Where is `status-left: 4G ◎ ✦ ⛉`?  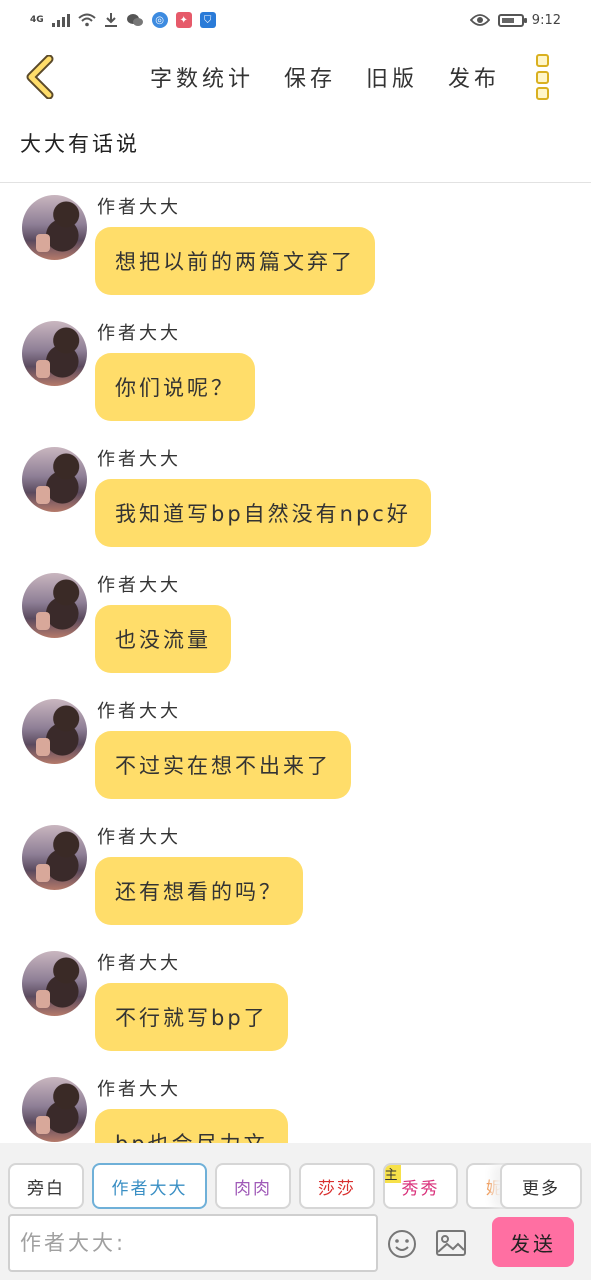 status-left: 4G ◎ ✦ ⛉ is located at coordinates (123, 20).